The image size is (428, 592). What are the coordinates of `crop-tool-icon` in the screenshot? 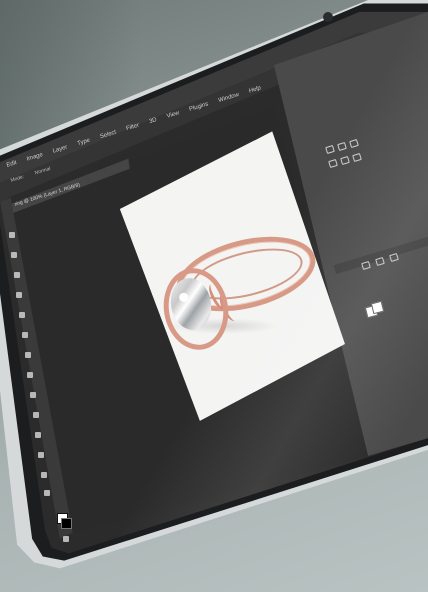 It's located at (19, 295).